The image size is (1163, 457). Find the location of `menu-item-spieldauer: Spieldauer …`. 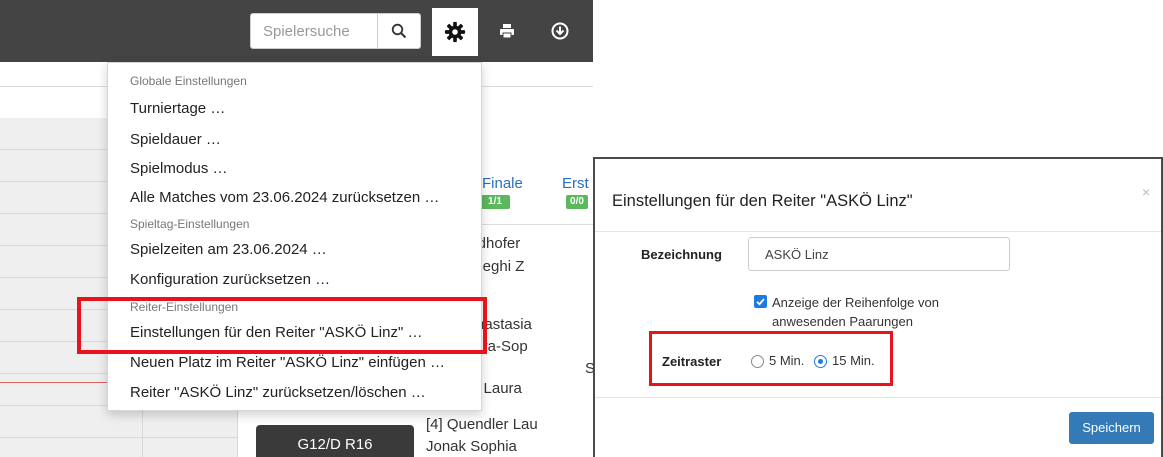

menu-item-spieldauer: Spieldauer … is located at coordinates (175, 139).